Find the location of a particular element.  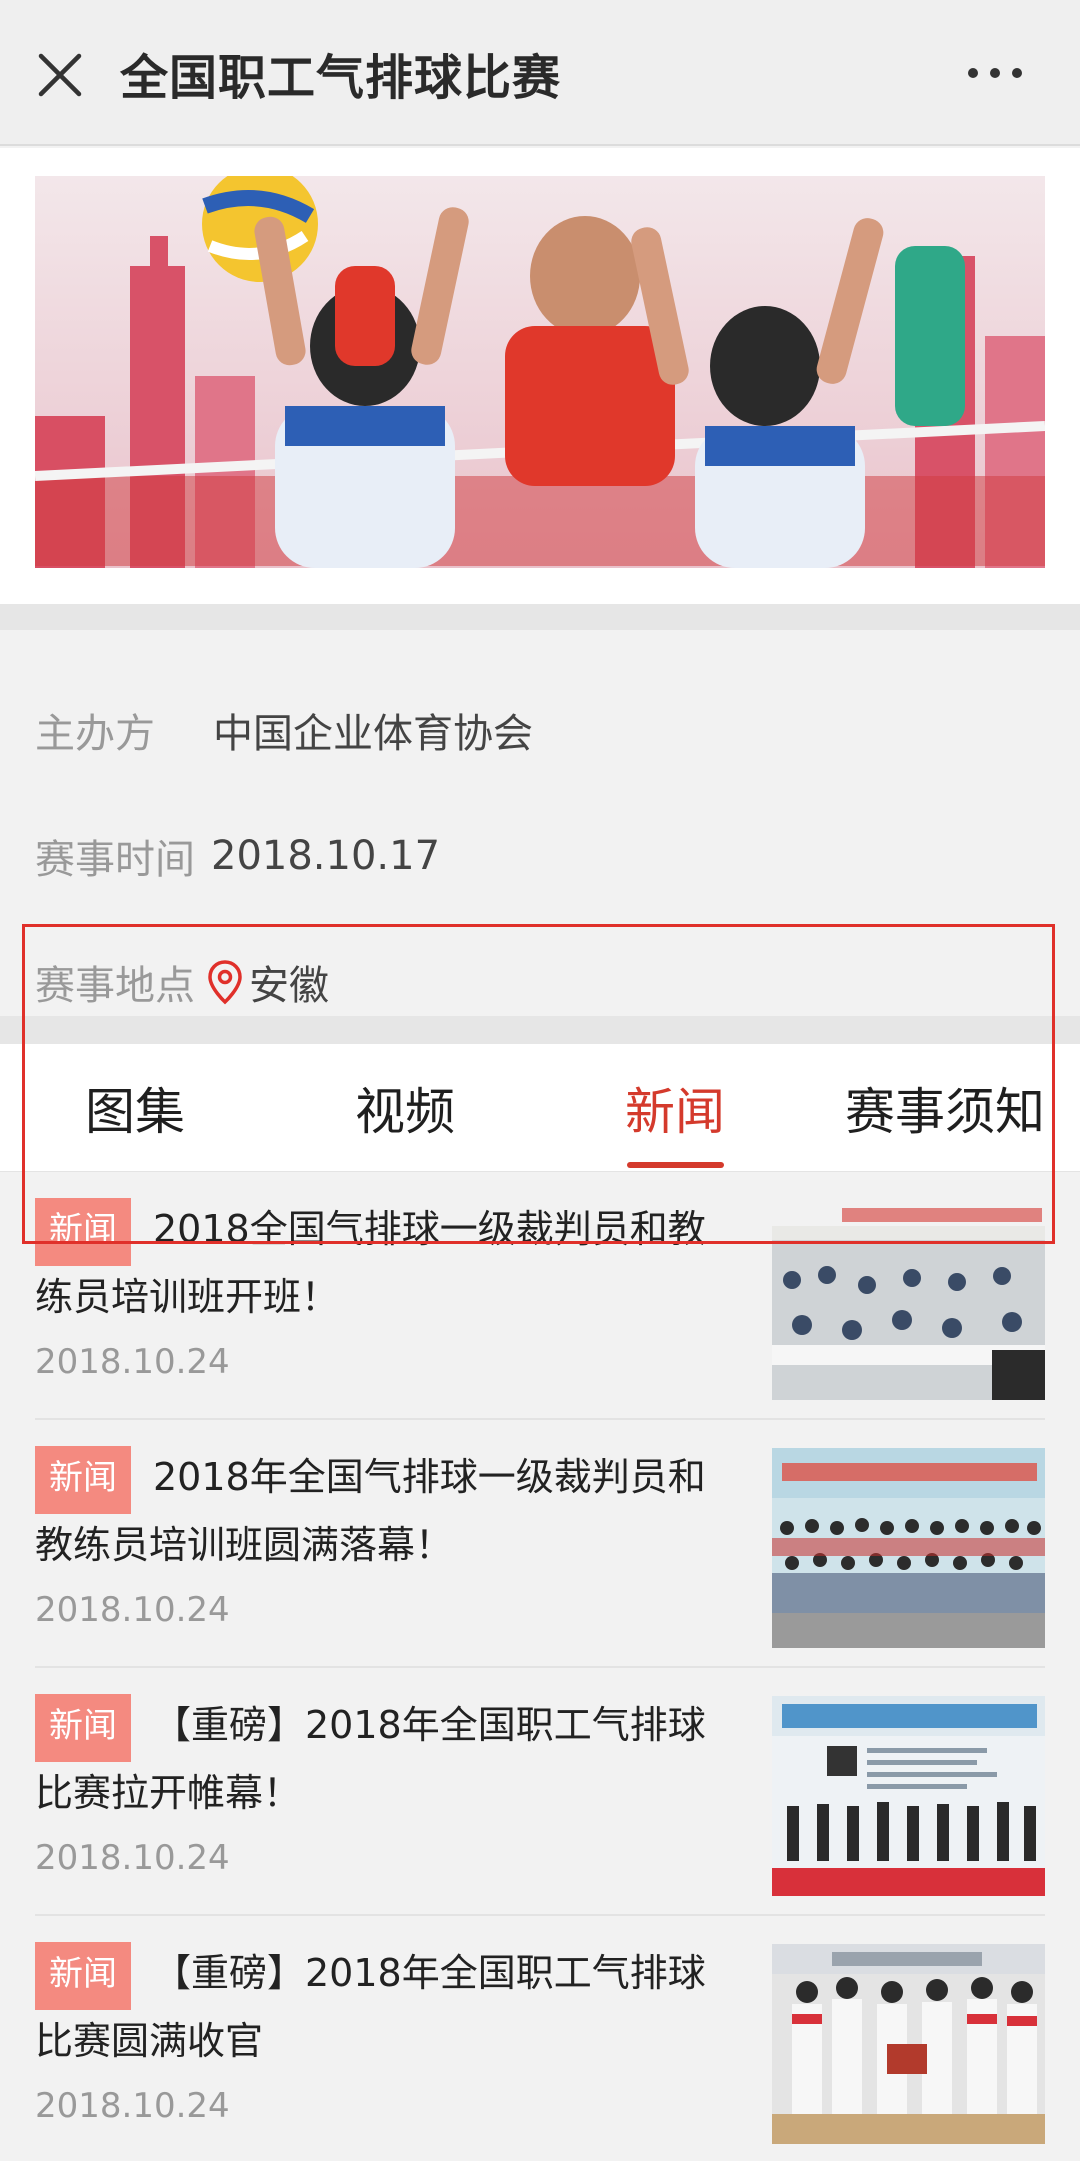

tab-event-notice: 赛事须知 is located at coordinates (945, 1108).